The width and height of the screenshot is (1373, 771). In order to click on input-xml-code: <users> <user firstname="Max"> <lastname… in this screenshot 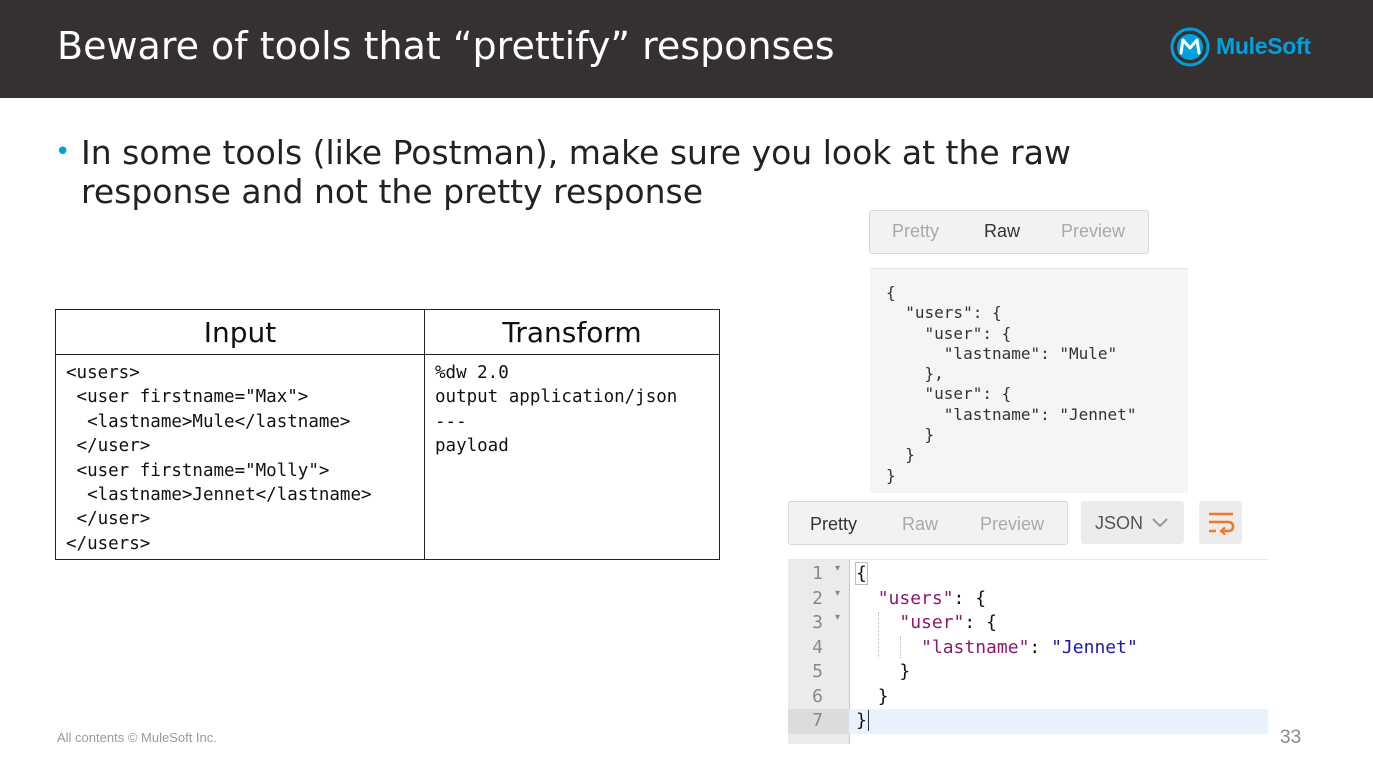, I will do `click(219, 458)`.